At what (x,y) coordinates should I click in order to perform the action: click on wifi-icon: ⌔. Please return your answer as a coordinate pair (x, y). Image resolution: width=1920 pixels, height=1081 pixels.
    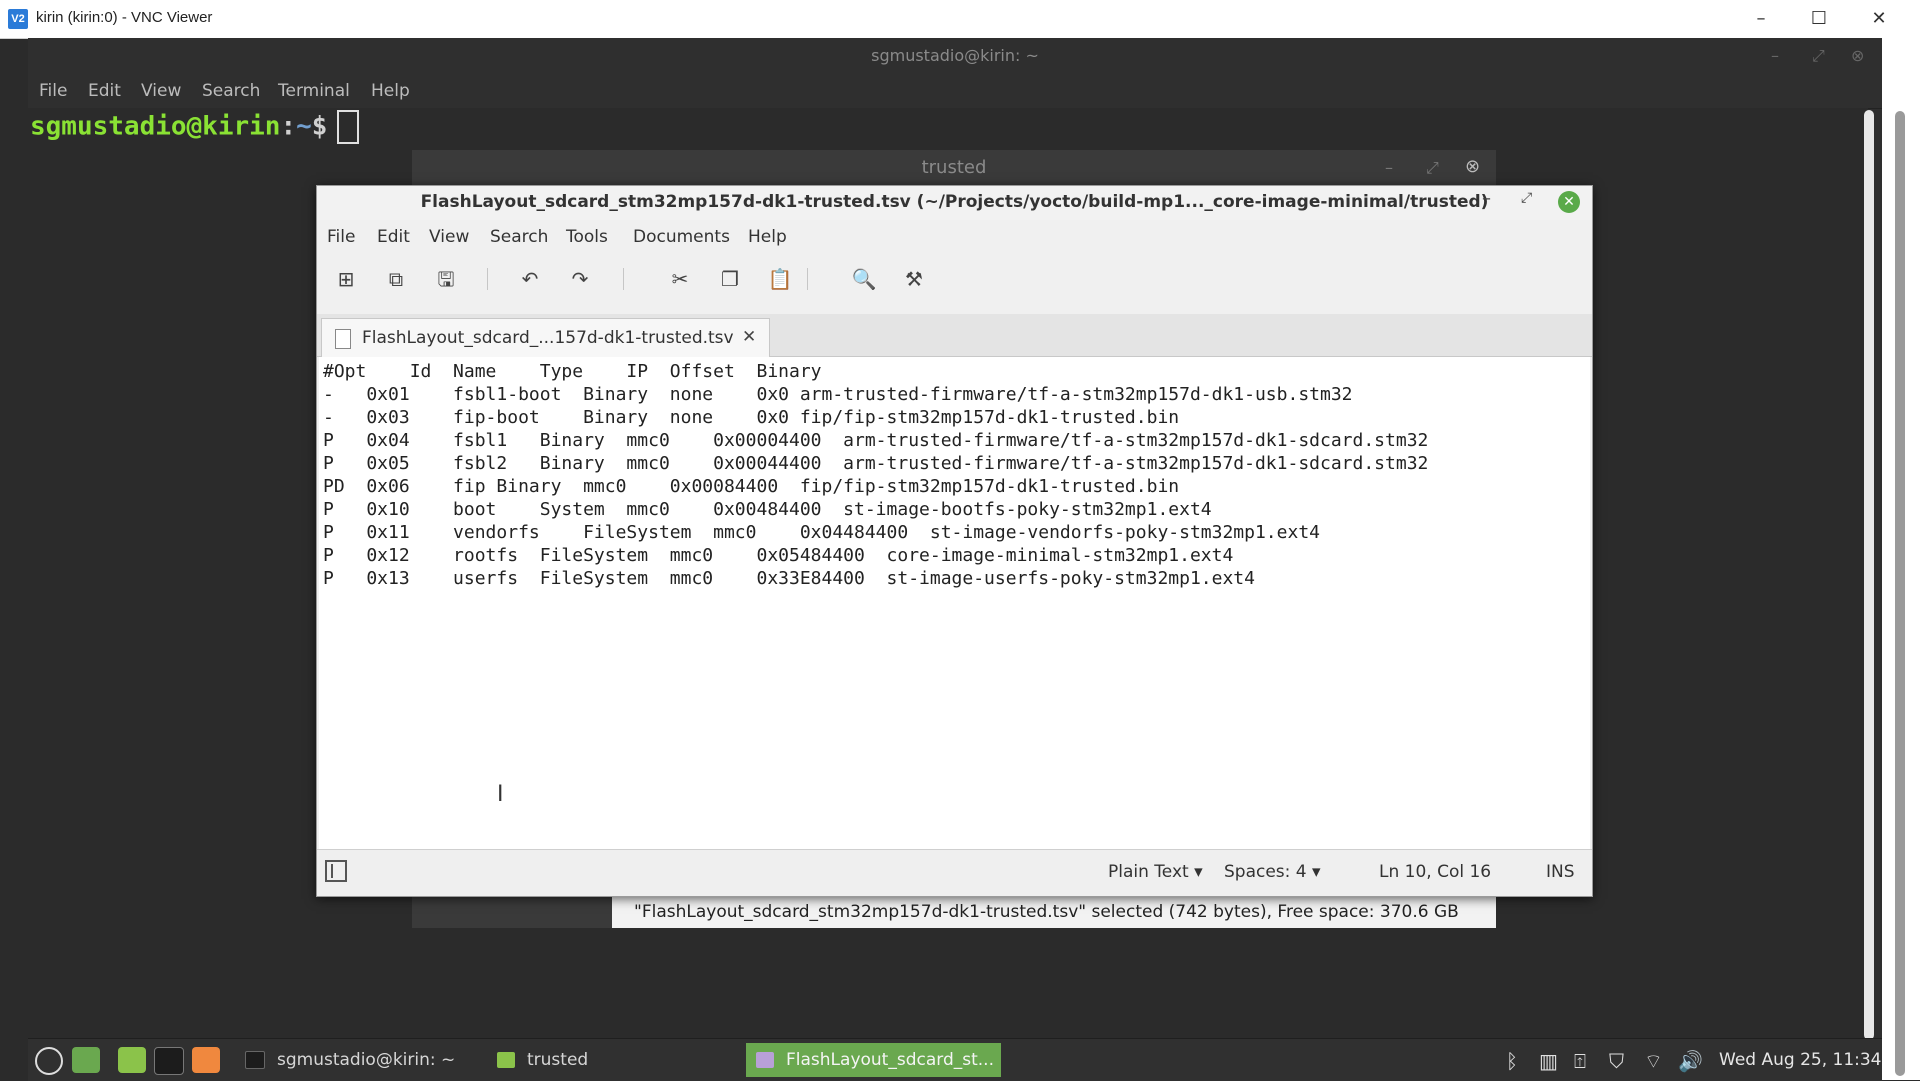
    Looking at the image, I should click on (1653, 1061).